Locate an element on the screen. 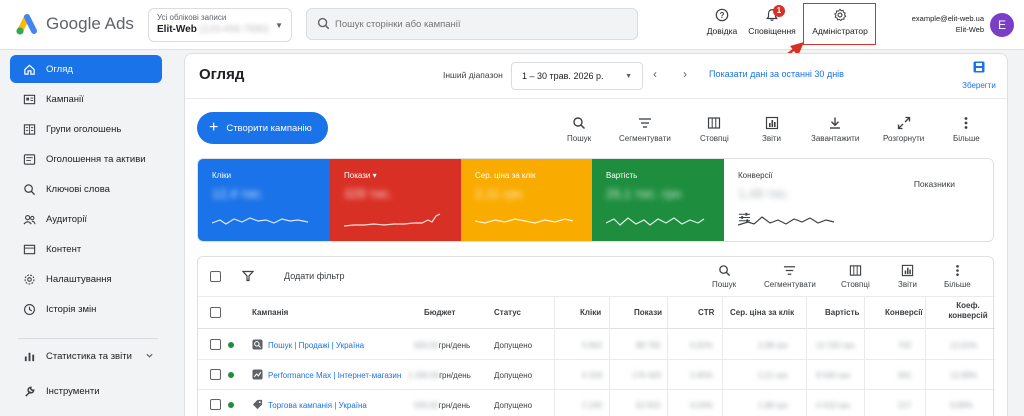  more-vert-icon is located at coordinates (966, 123).